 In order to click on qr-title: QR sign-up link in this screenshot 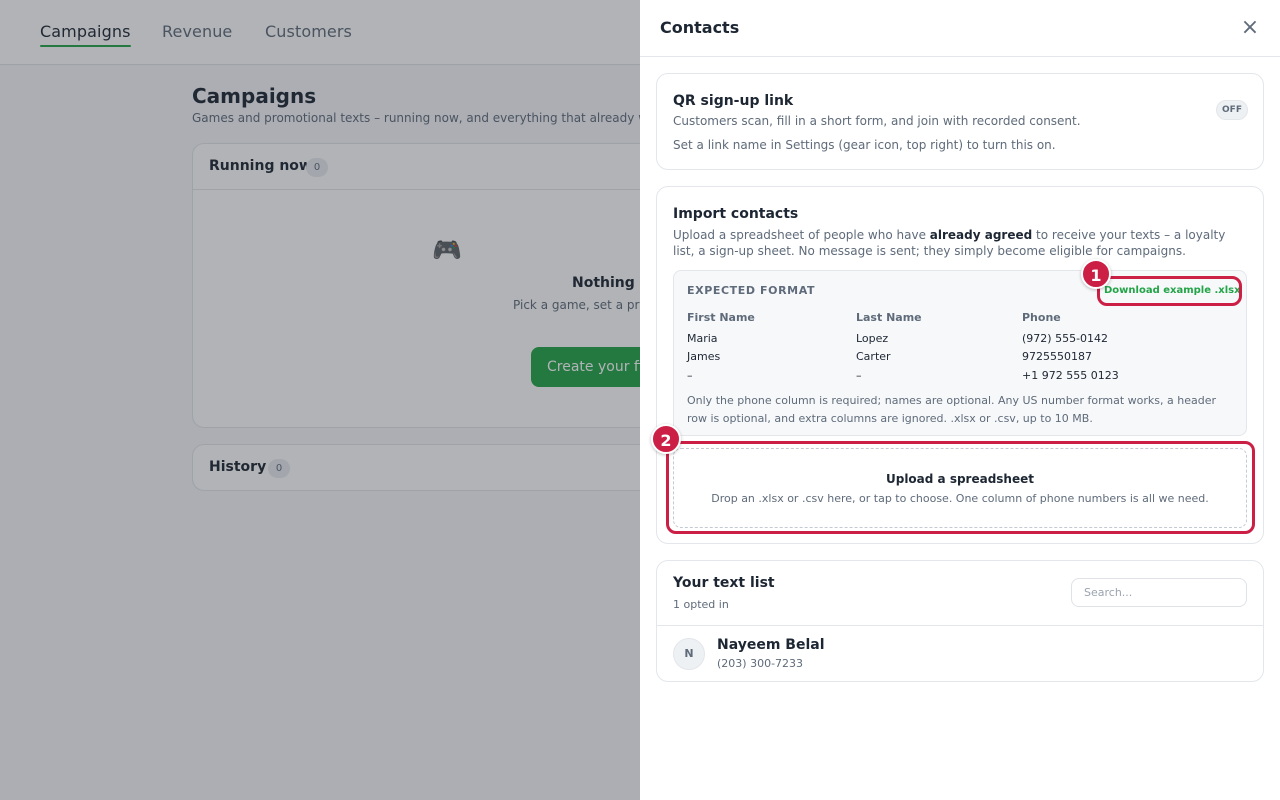, I will do `click(733, 101)`.